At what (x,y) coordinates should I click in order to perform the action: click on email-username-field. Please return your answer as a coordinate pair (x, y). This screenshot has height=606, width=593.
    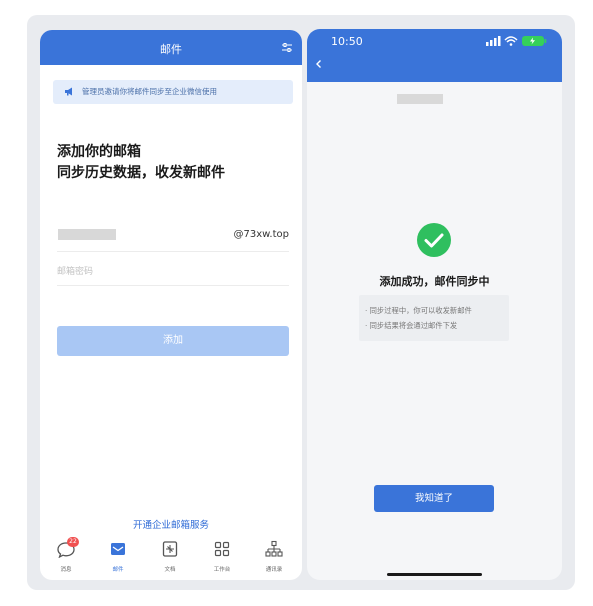
    Looking at the image, I should click on (87, 234).